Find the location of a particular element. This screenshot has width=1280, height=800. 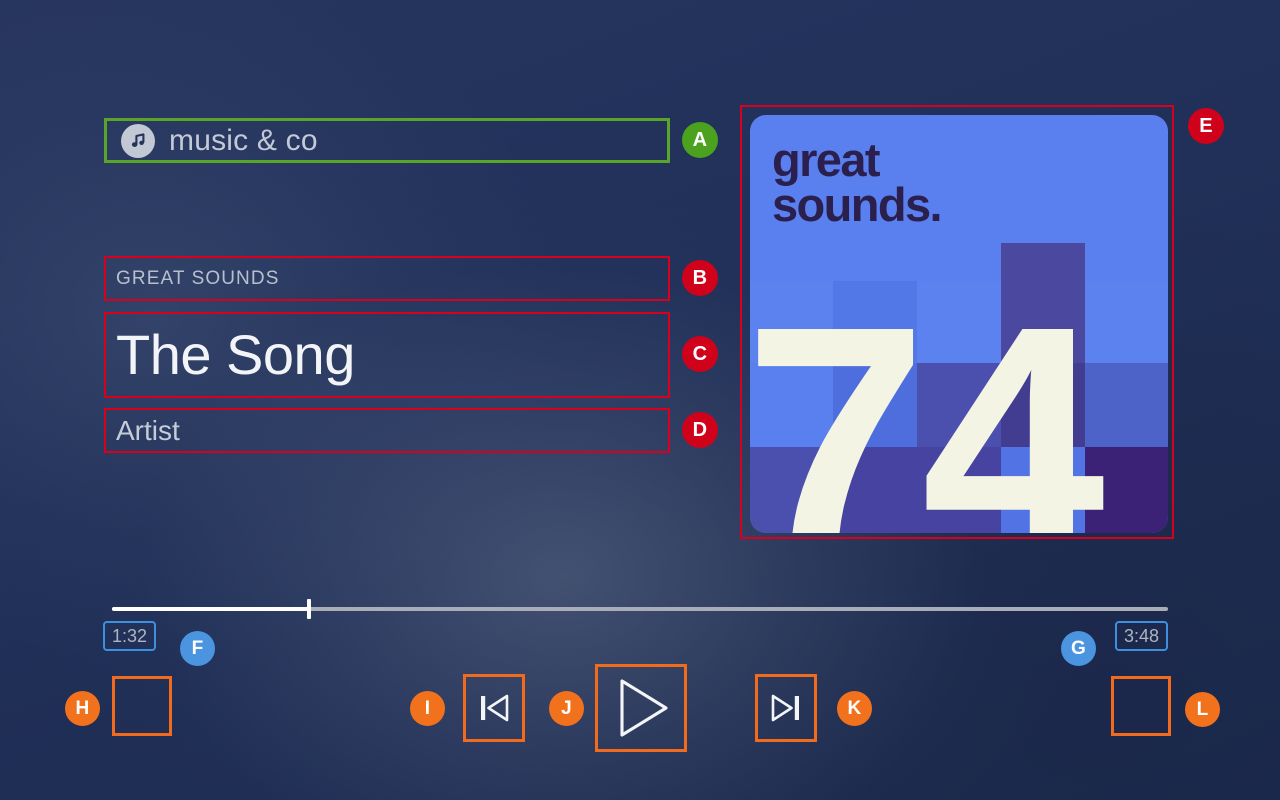

annotation-badge-c: C is located at coordinates (700, 354).